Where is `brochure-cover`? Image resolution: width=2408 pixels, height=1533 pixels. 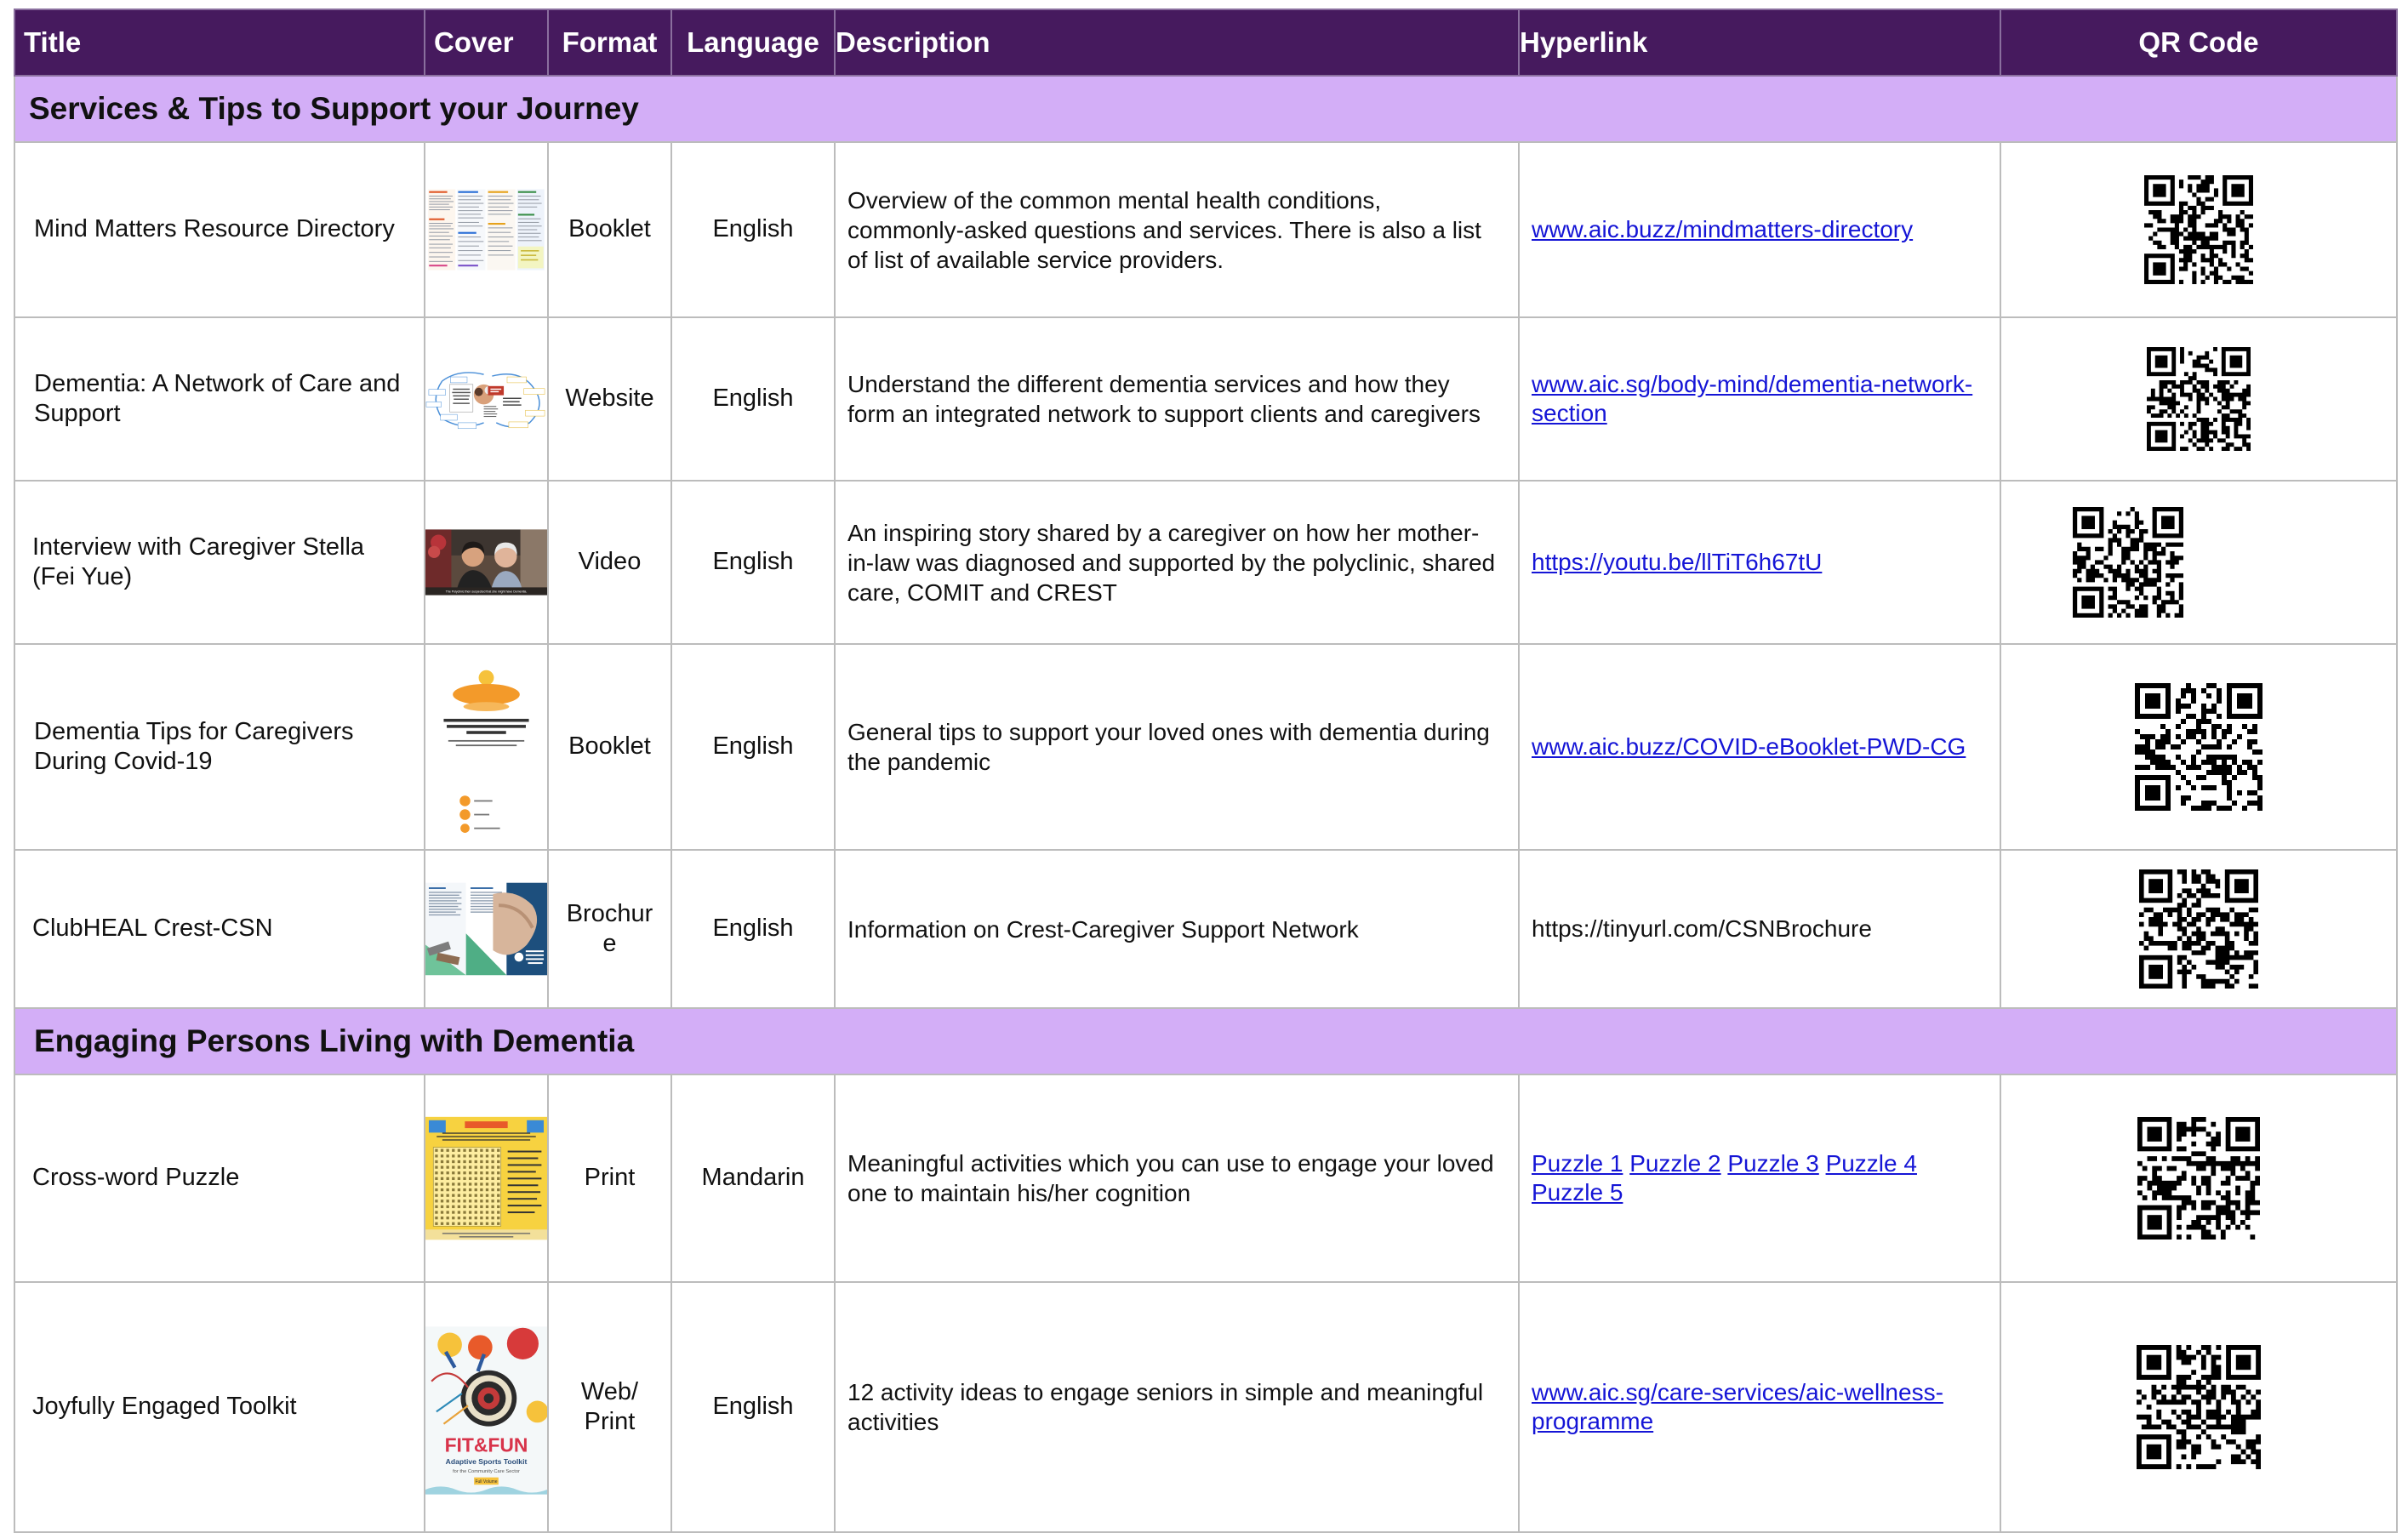
brochure-cover is located at coordinates (486, 929).